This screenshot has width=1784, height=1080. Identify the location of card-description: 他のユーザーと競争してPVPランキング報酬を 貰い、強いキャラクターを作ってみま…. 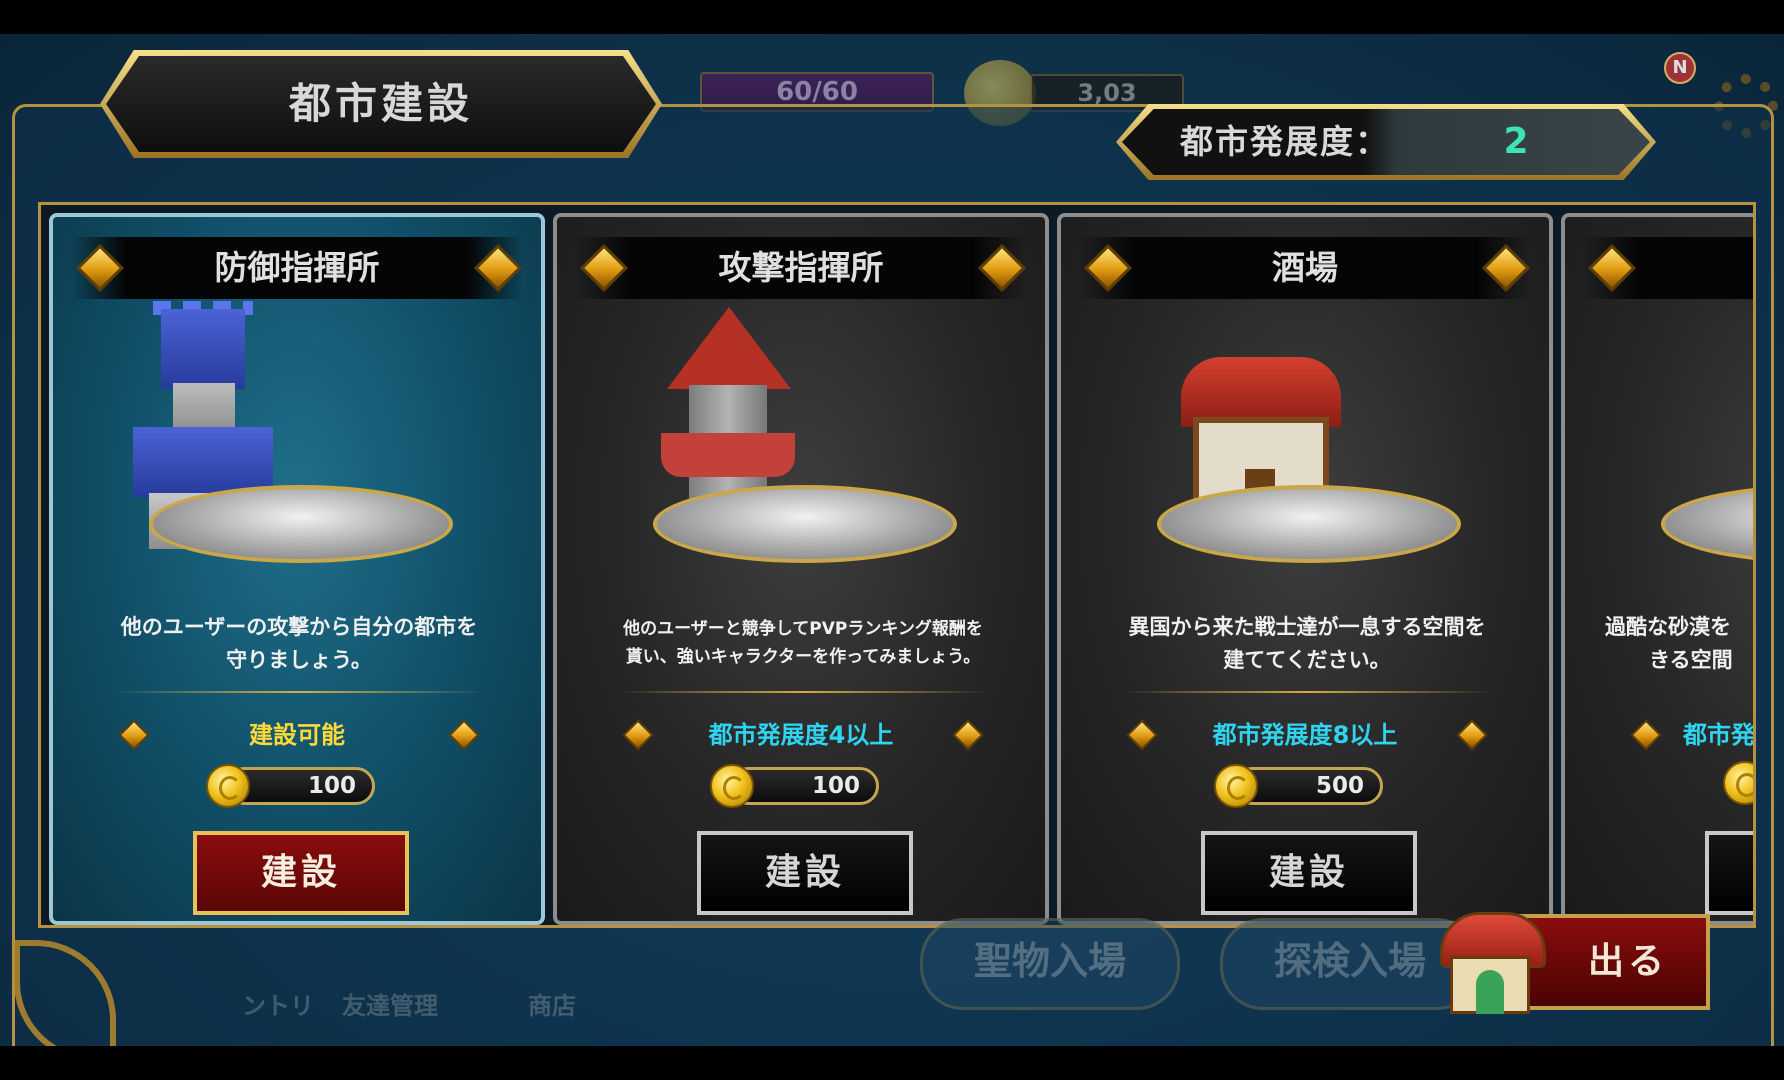
(803, 643).